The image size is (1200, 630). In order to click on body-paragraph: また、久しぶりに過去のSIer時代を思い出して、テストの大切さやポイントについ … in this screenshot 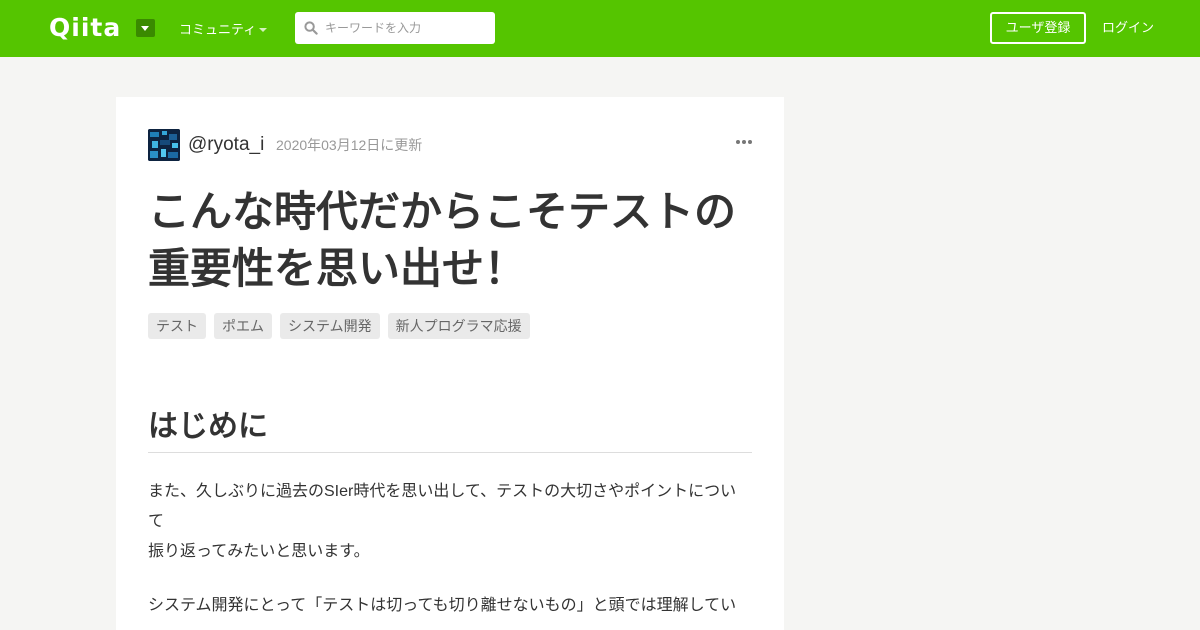, I will do `click(450, 522)`.